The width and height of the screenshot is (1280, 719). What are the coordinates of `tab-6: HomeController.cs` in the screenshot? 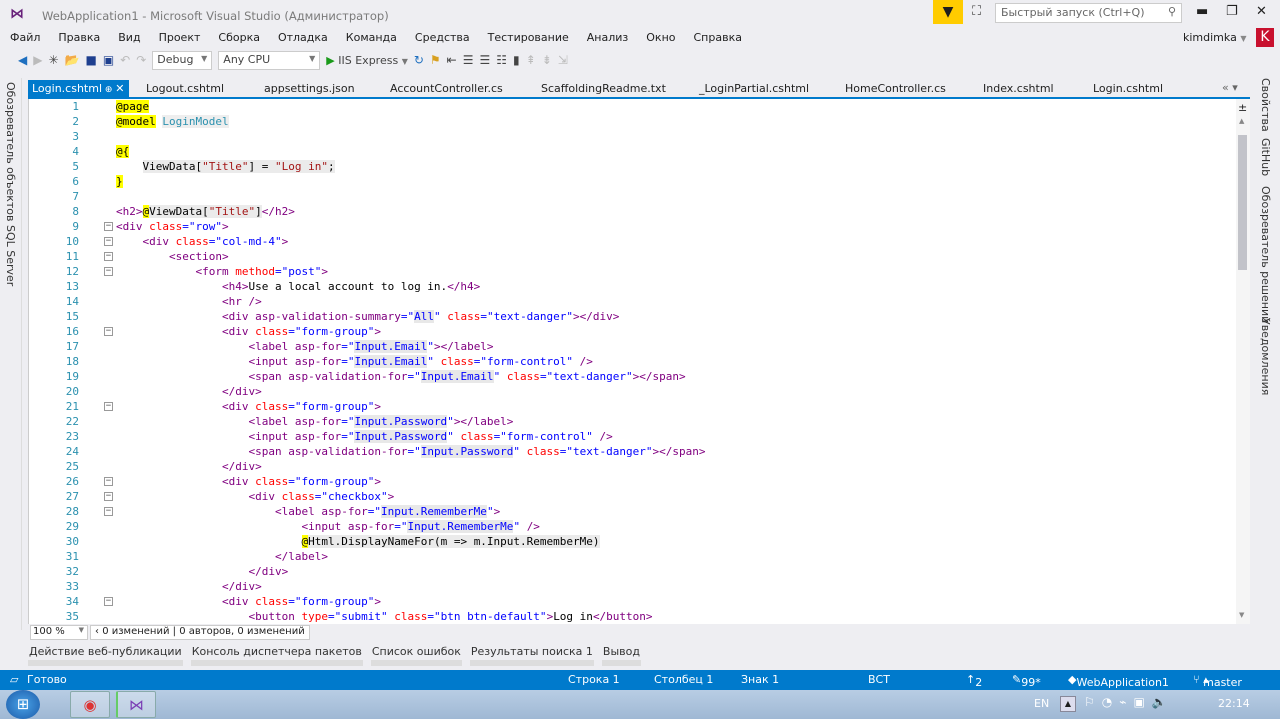 It's located at (895, 89).